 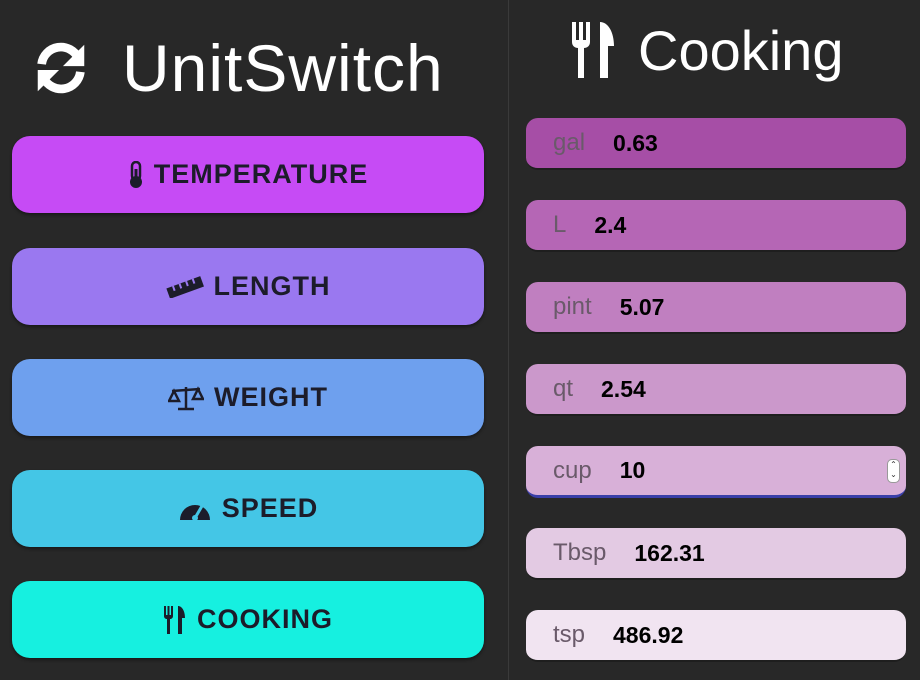 What do you see at coordinates (560, 224) in the screenshot?
I see `unit-label: L` at bounding box center [560, 224].